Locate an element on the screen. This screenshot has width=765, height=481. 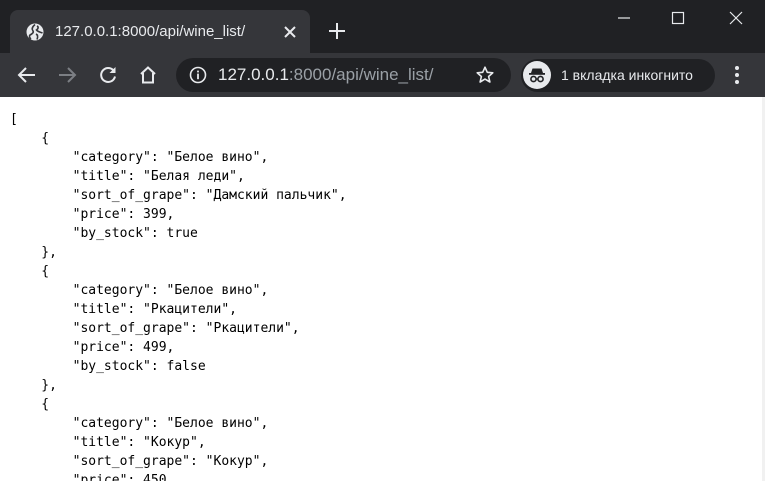
json-line: "title": "Ркацители", is located at coordinates (123, 309).